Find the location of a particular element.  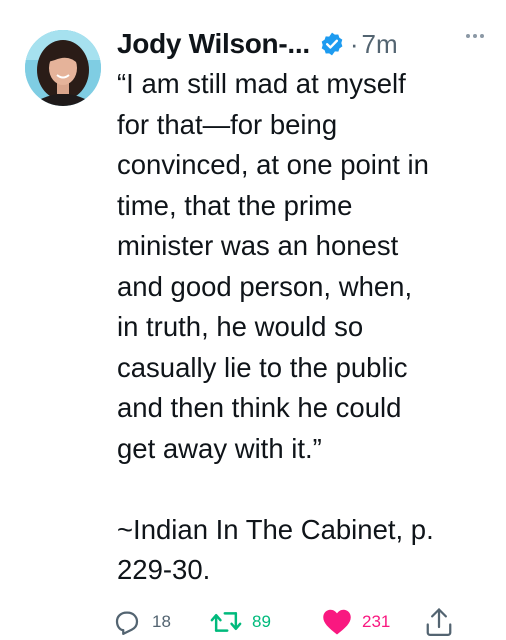

avatar-image is located at coordinates (63, 68).